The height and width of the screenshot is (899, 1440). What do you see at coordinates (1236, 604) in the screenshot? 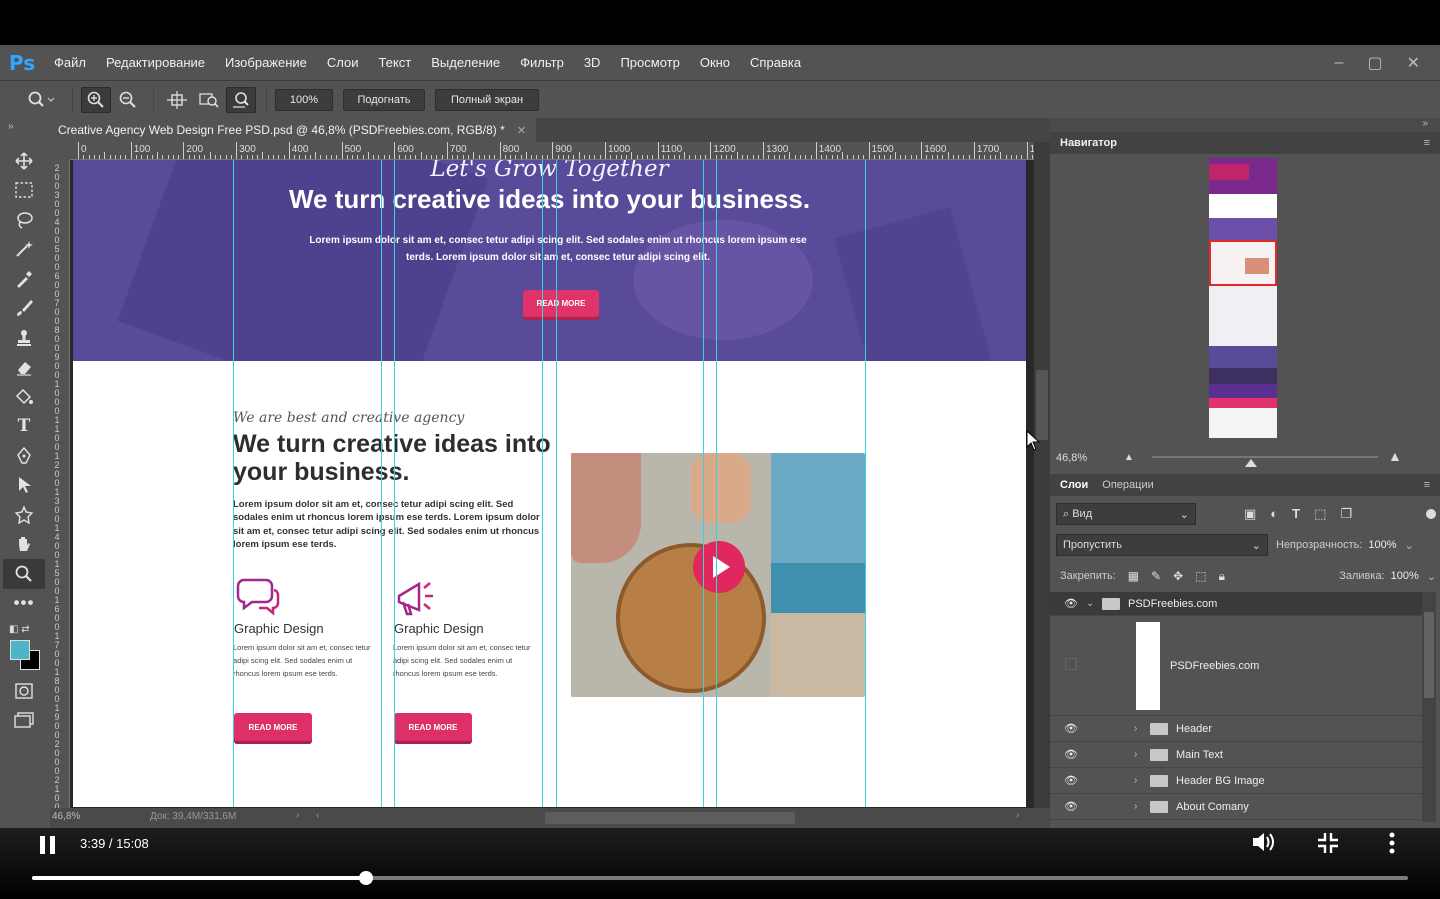
I see `layer-row: 👁︎ ⌄ PSDFreebies.com` at bounding box center [1236, 604].